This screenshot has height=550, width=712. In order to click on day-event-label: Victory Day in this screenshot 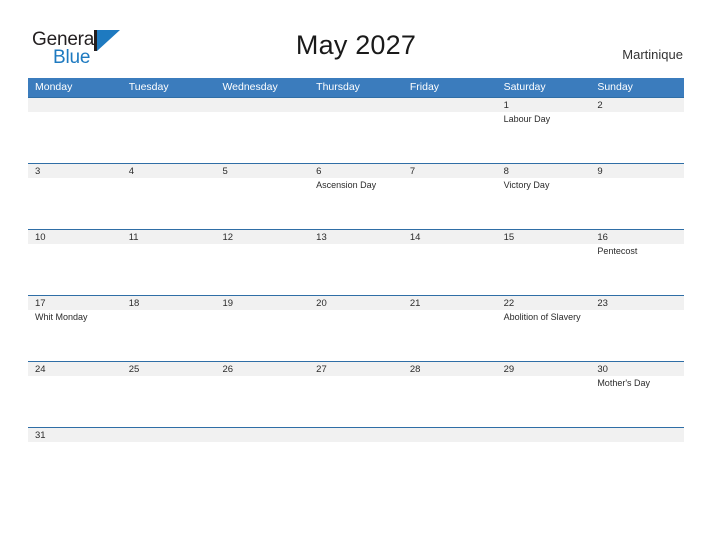, I will do `click(526, 185)`.